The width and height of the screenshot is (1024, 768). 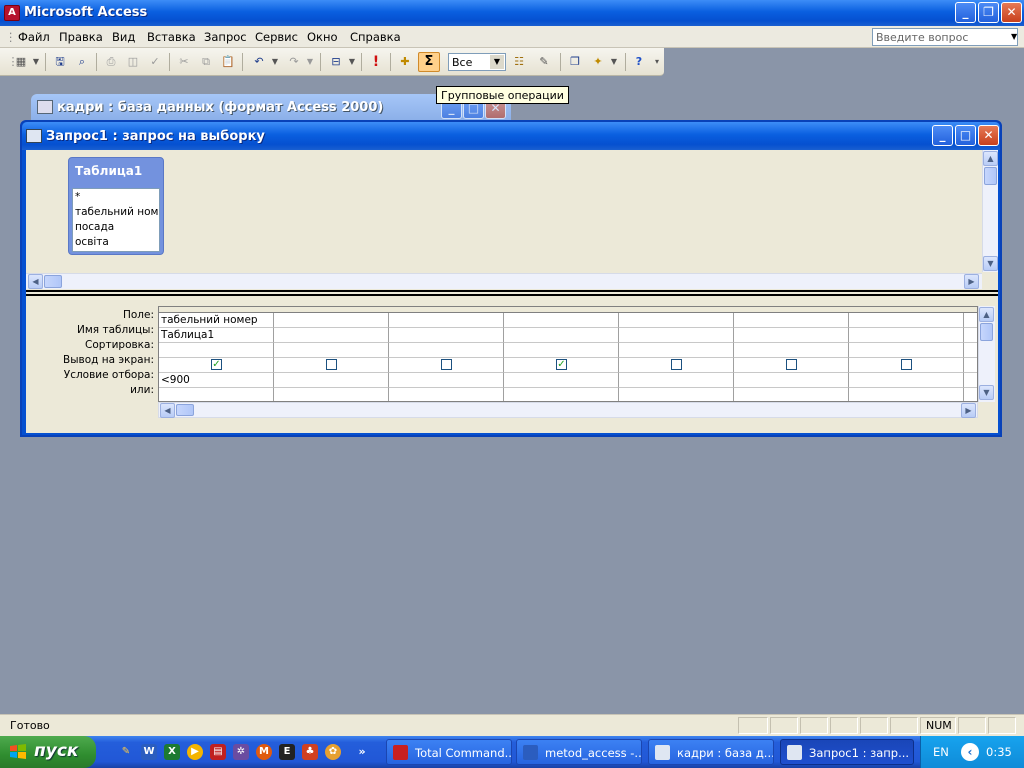 I want to click on field-list-item: табельний номер, so click(x=117, y=212).